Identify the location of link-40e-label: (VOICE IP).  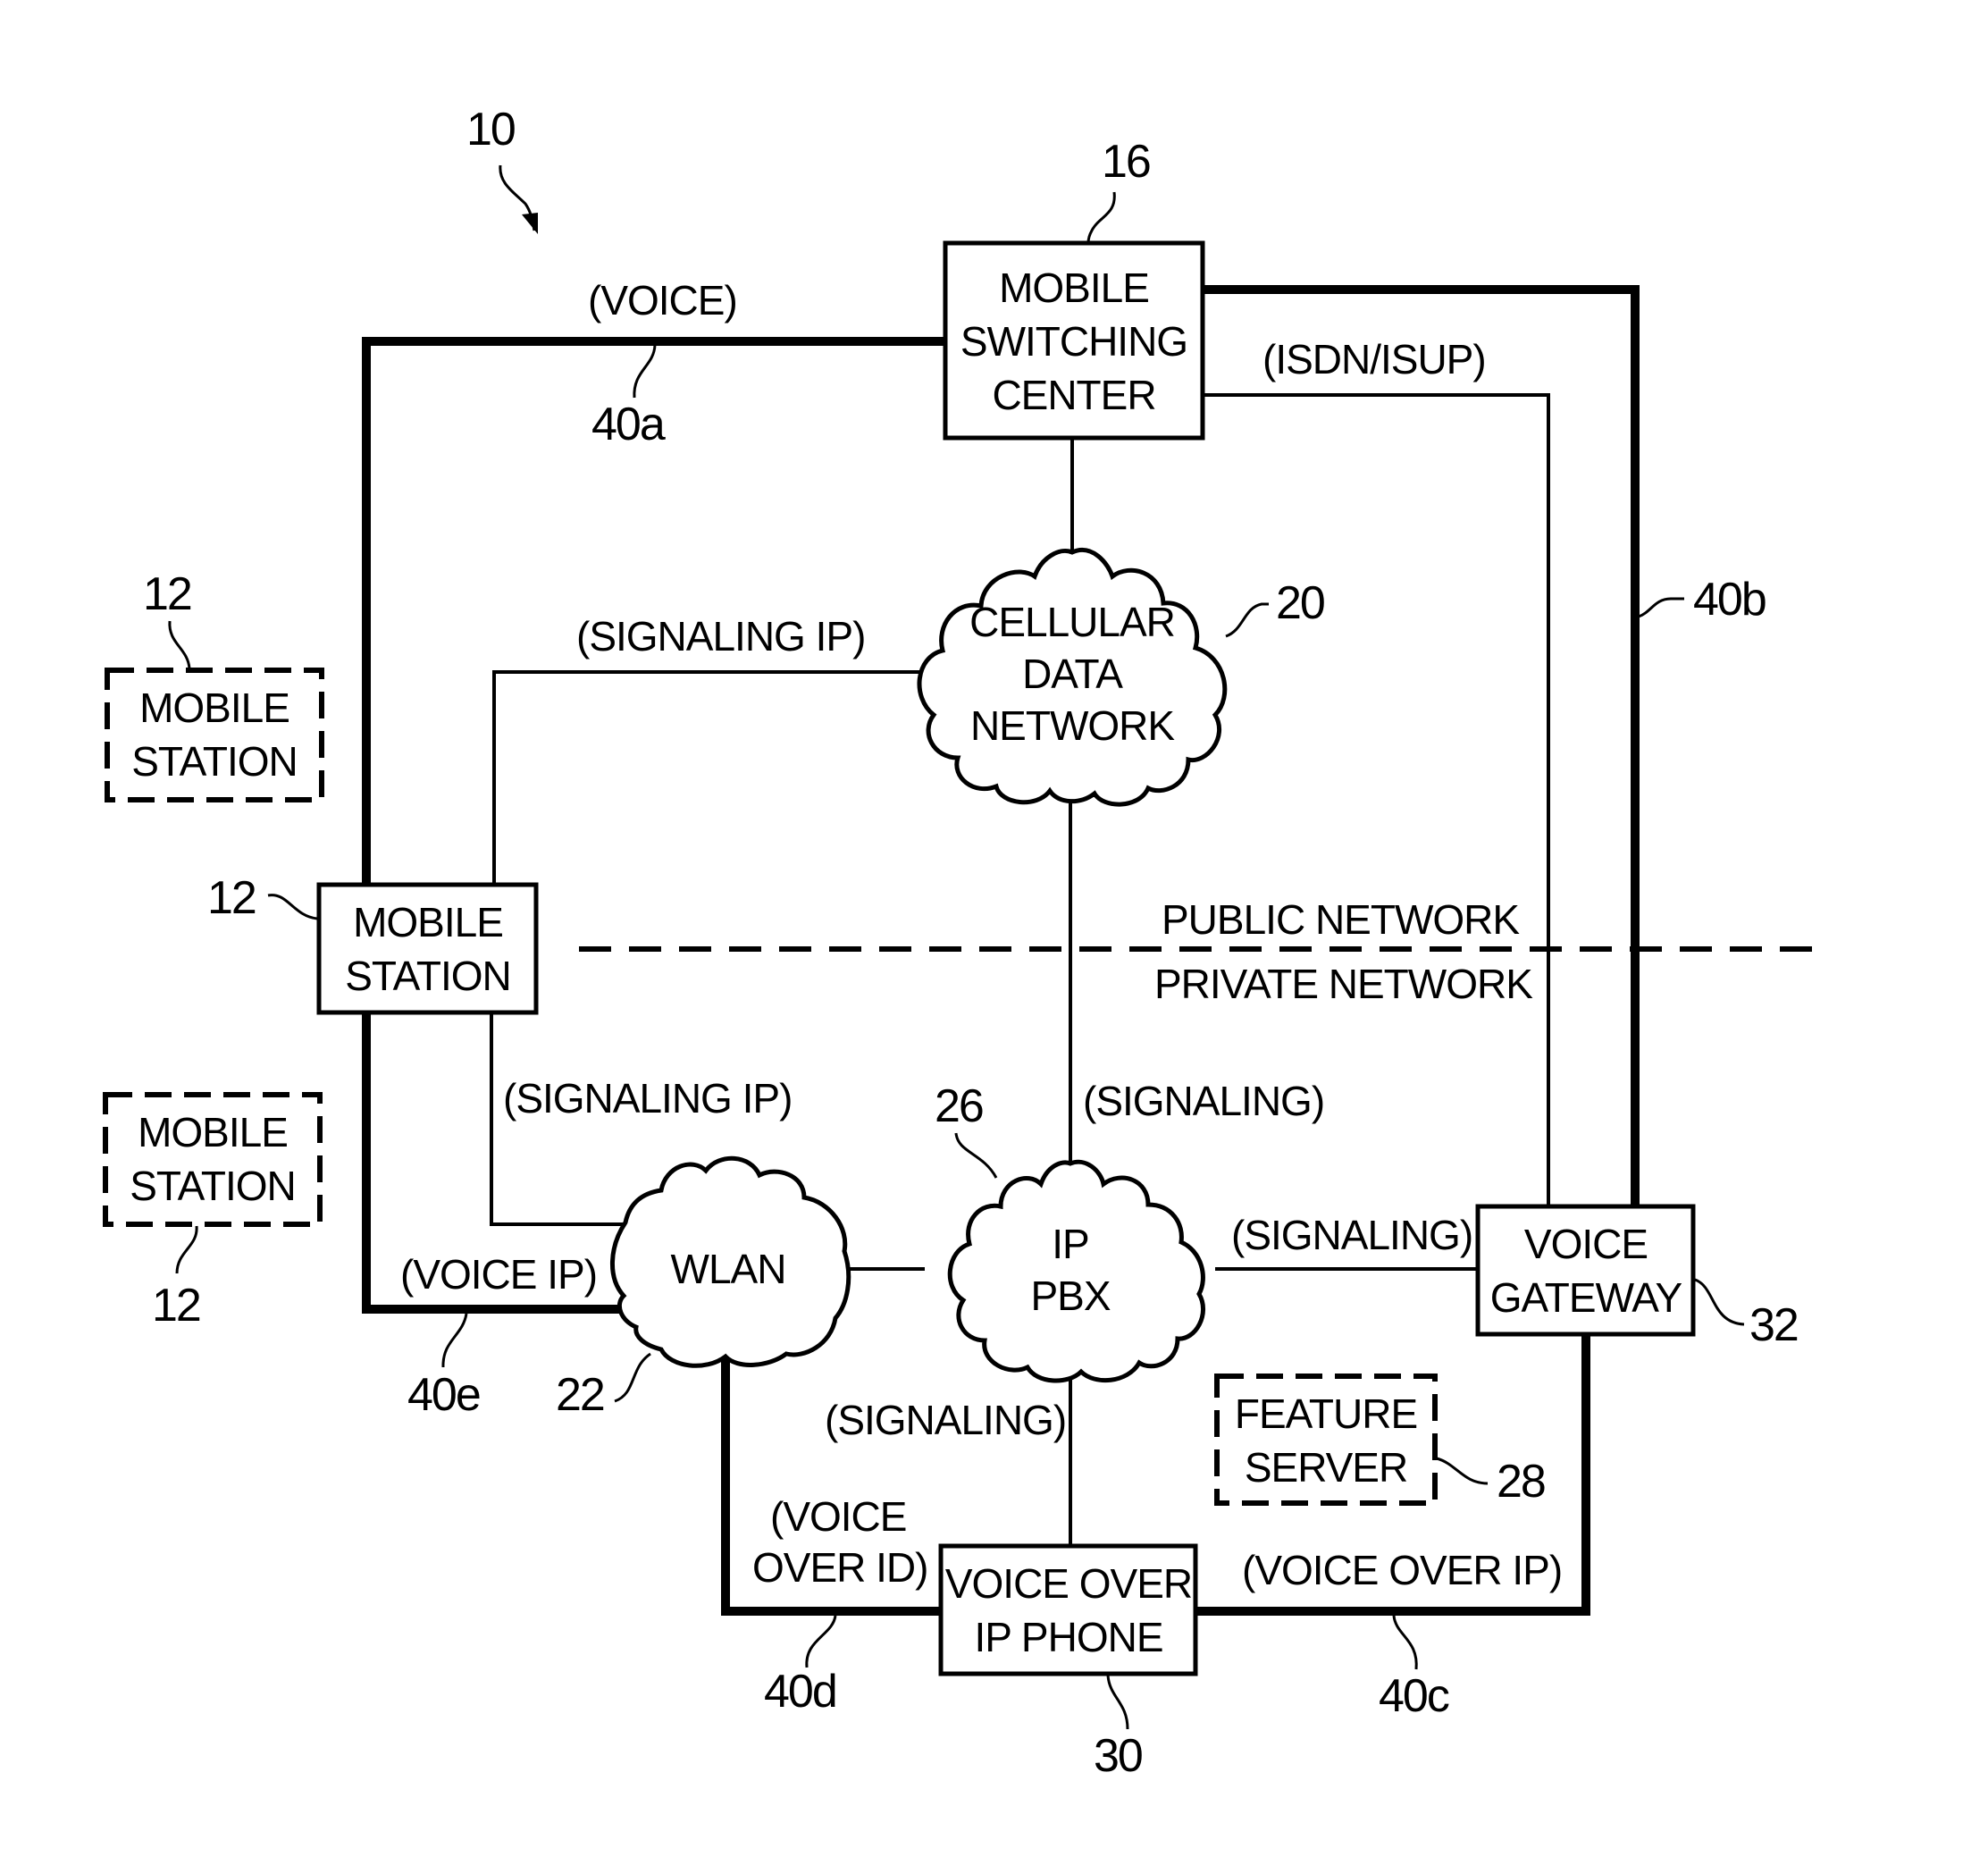
(498, 1274).